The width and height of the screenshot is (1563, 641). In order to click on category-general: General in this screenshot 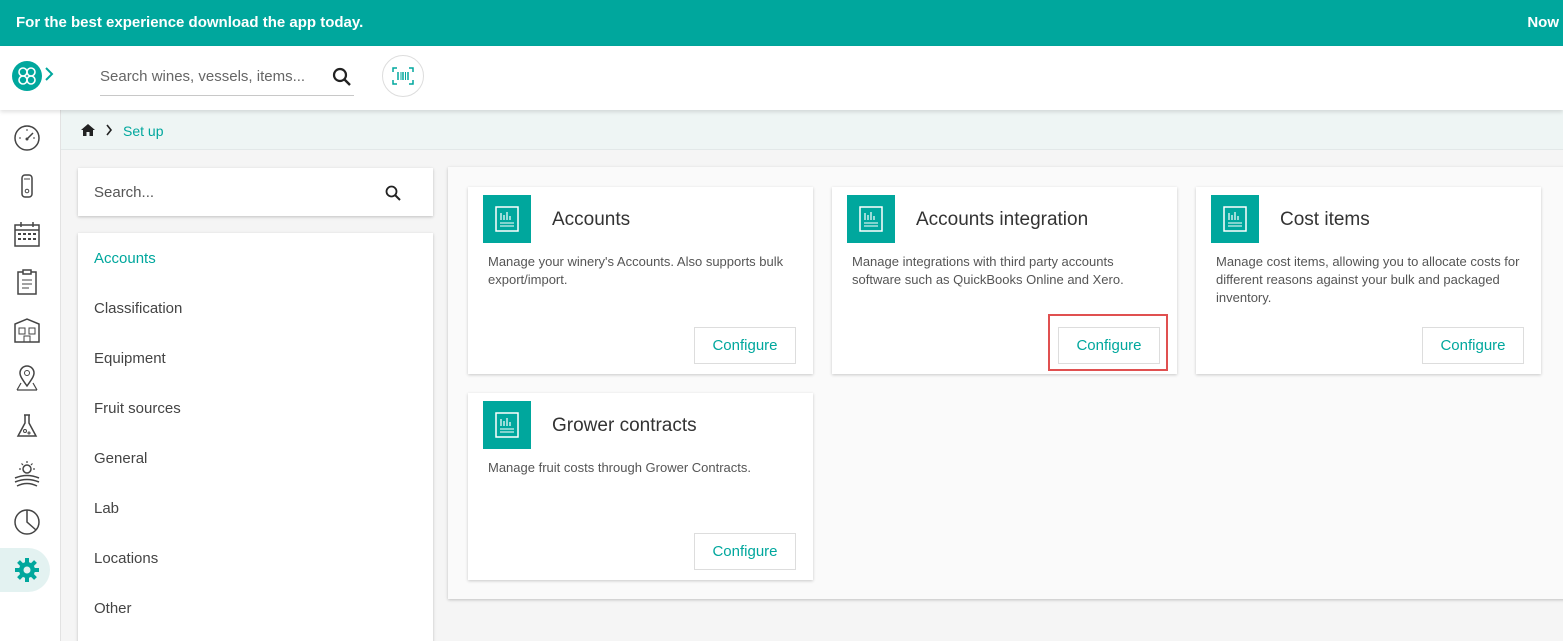, I will do `click(120, 458)`.